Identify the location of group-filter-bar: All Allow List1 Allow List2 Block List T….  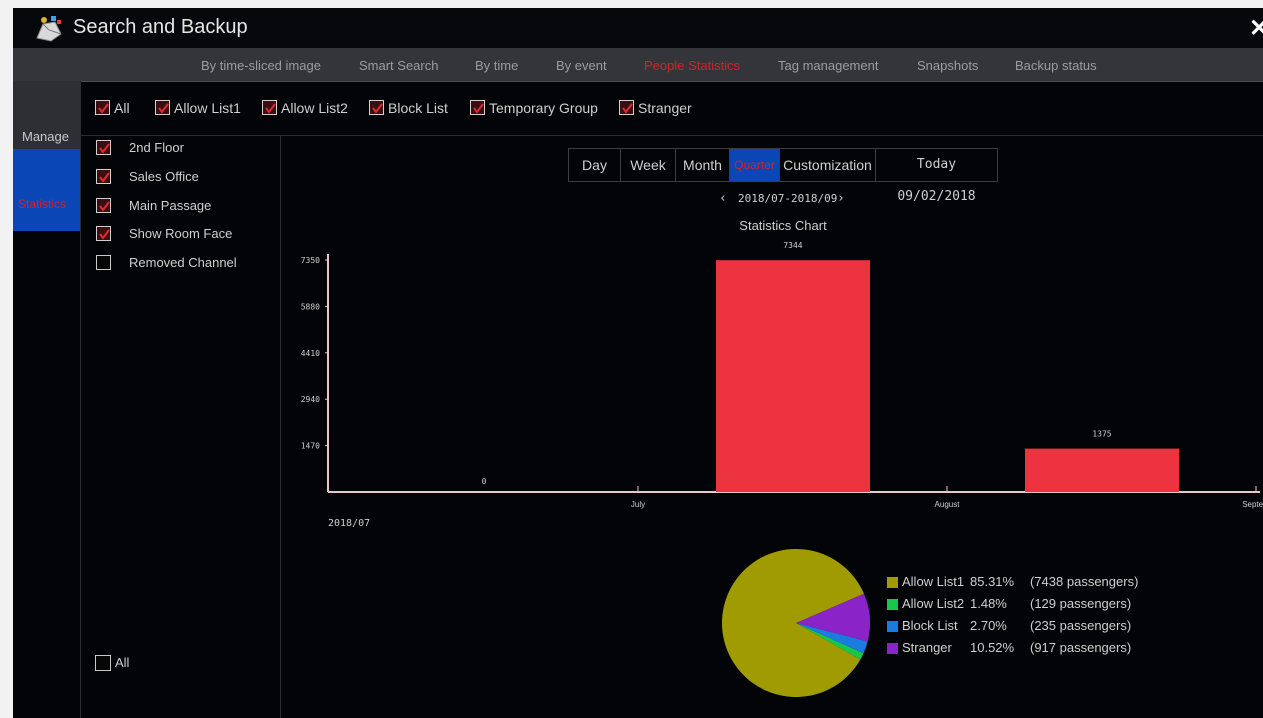
(672, 108).